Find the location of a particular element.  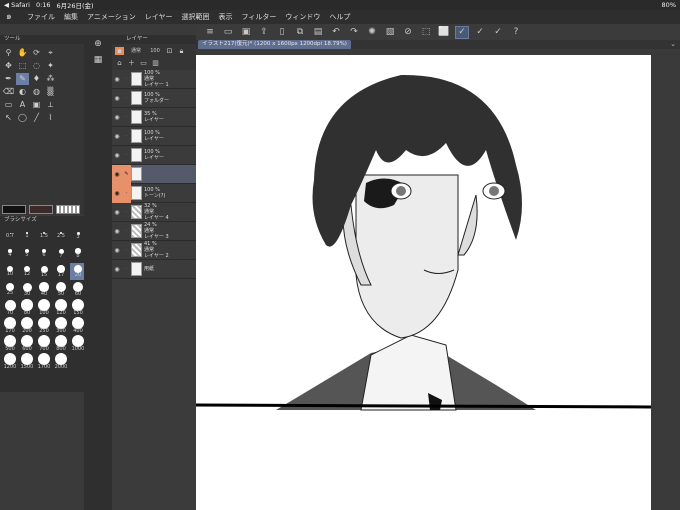

brush-size-option: 12 is located at coordinates (27, 271).